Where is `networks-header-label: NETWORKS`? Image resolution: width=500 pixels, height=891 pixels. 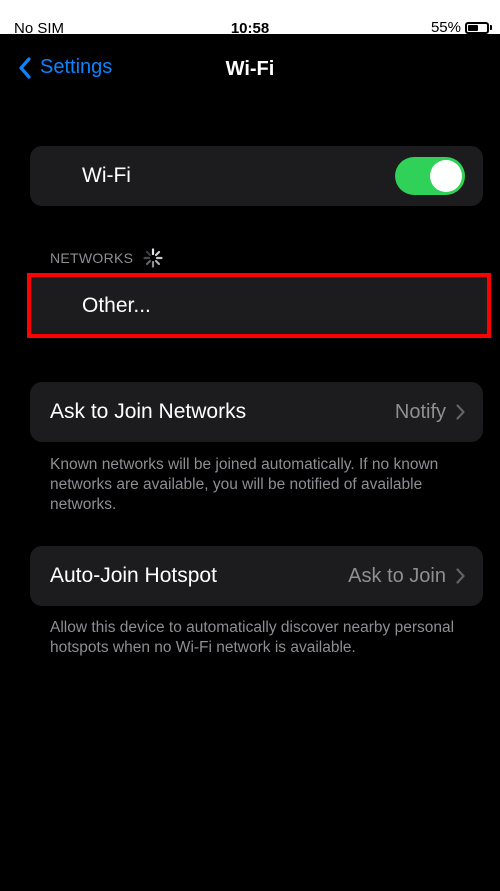 networks-header-label: NETWORKS is located at coordinates (92, 258).